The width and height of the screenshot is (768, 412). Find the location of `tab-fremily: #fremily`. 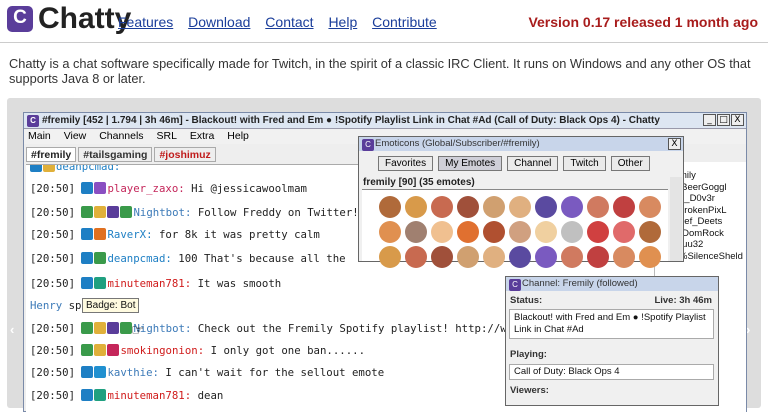

tab-fremily: #fremily is located at coordinates (51, 154).